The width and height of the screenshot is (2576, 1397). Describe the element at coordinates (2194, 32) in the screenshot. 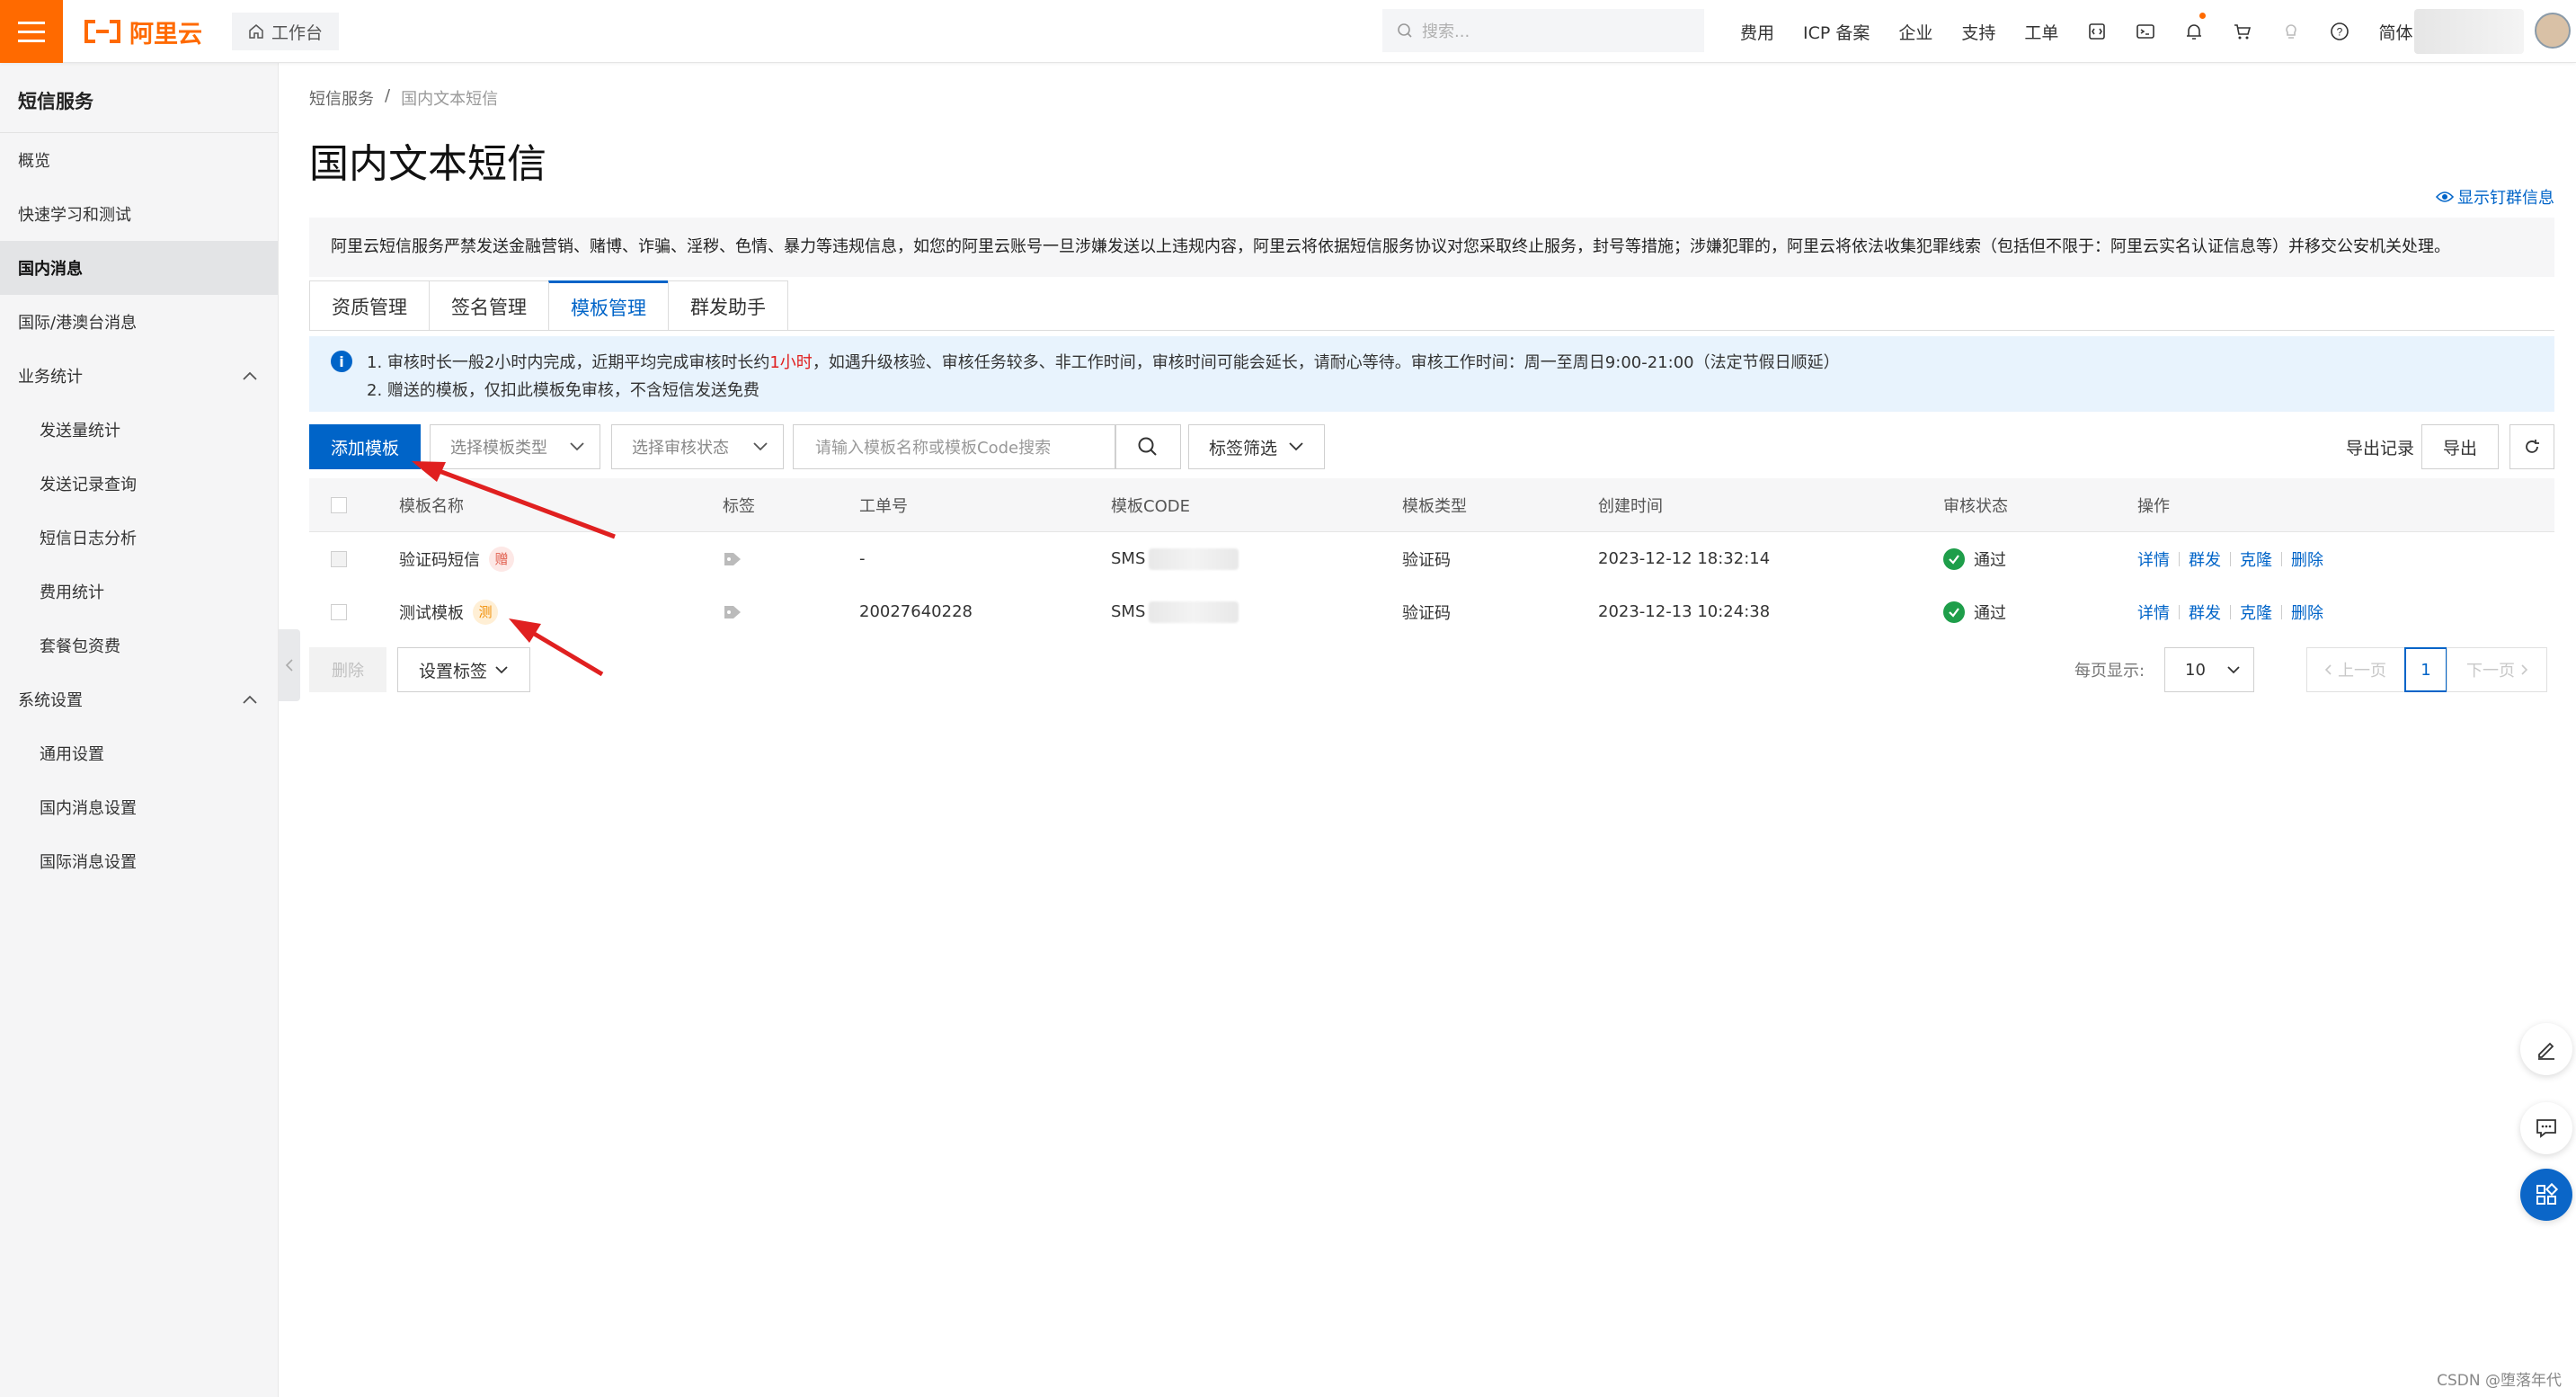

I see `bell-icon` at that location.